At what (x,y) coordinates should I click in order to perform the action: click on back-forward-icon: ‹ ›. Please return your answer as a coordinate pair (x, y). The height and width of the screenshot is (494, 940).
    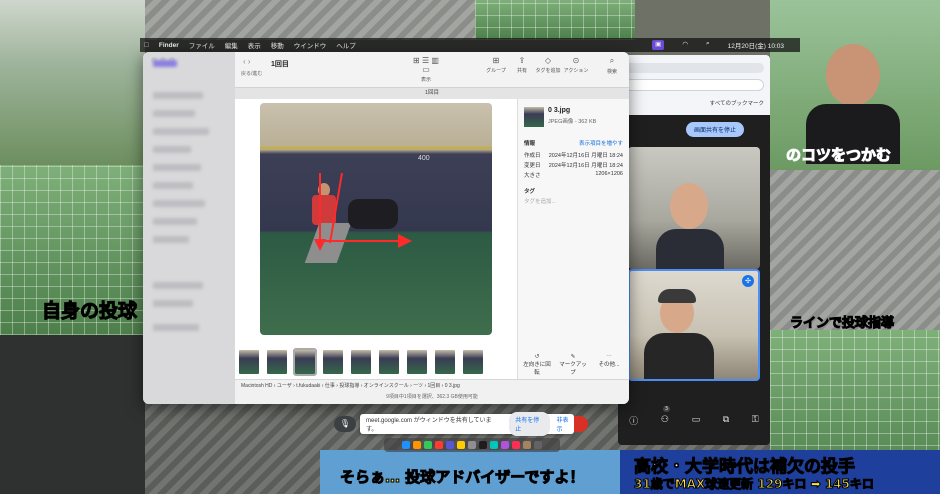
    Looking at the image, I should click on (247, 61).